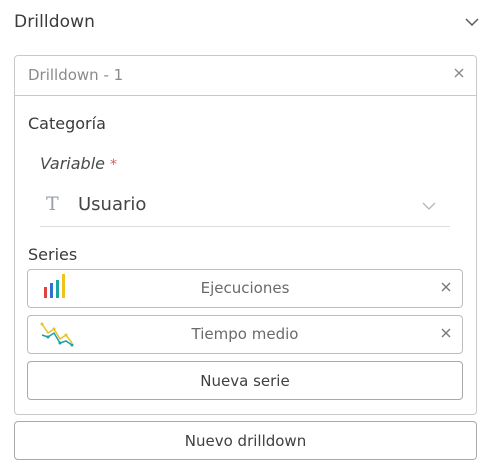  What do you see at coordinates (67, 123) in the screenshot?
I see `category-label: Categoría` at bounding box center [67, 123].